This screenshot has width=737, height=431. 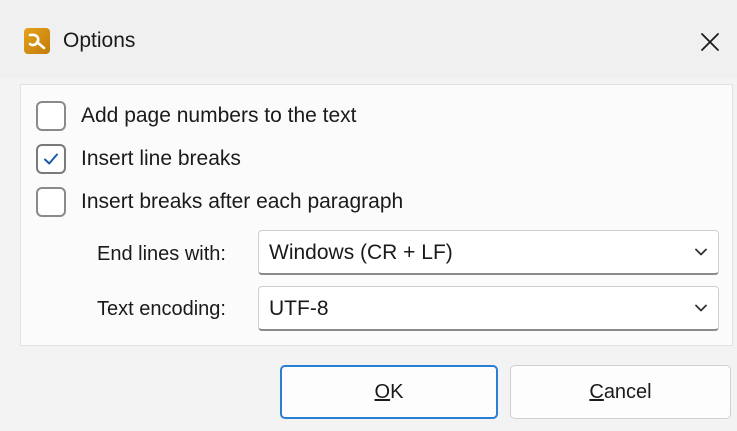 I want to click on option-label: Insert breaks after each paragraph, so click(x=242, y=201).